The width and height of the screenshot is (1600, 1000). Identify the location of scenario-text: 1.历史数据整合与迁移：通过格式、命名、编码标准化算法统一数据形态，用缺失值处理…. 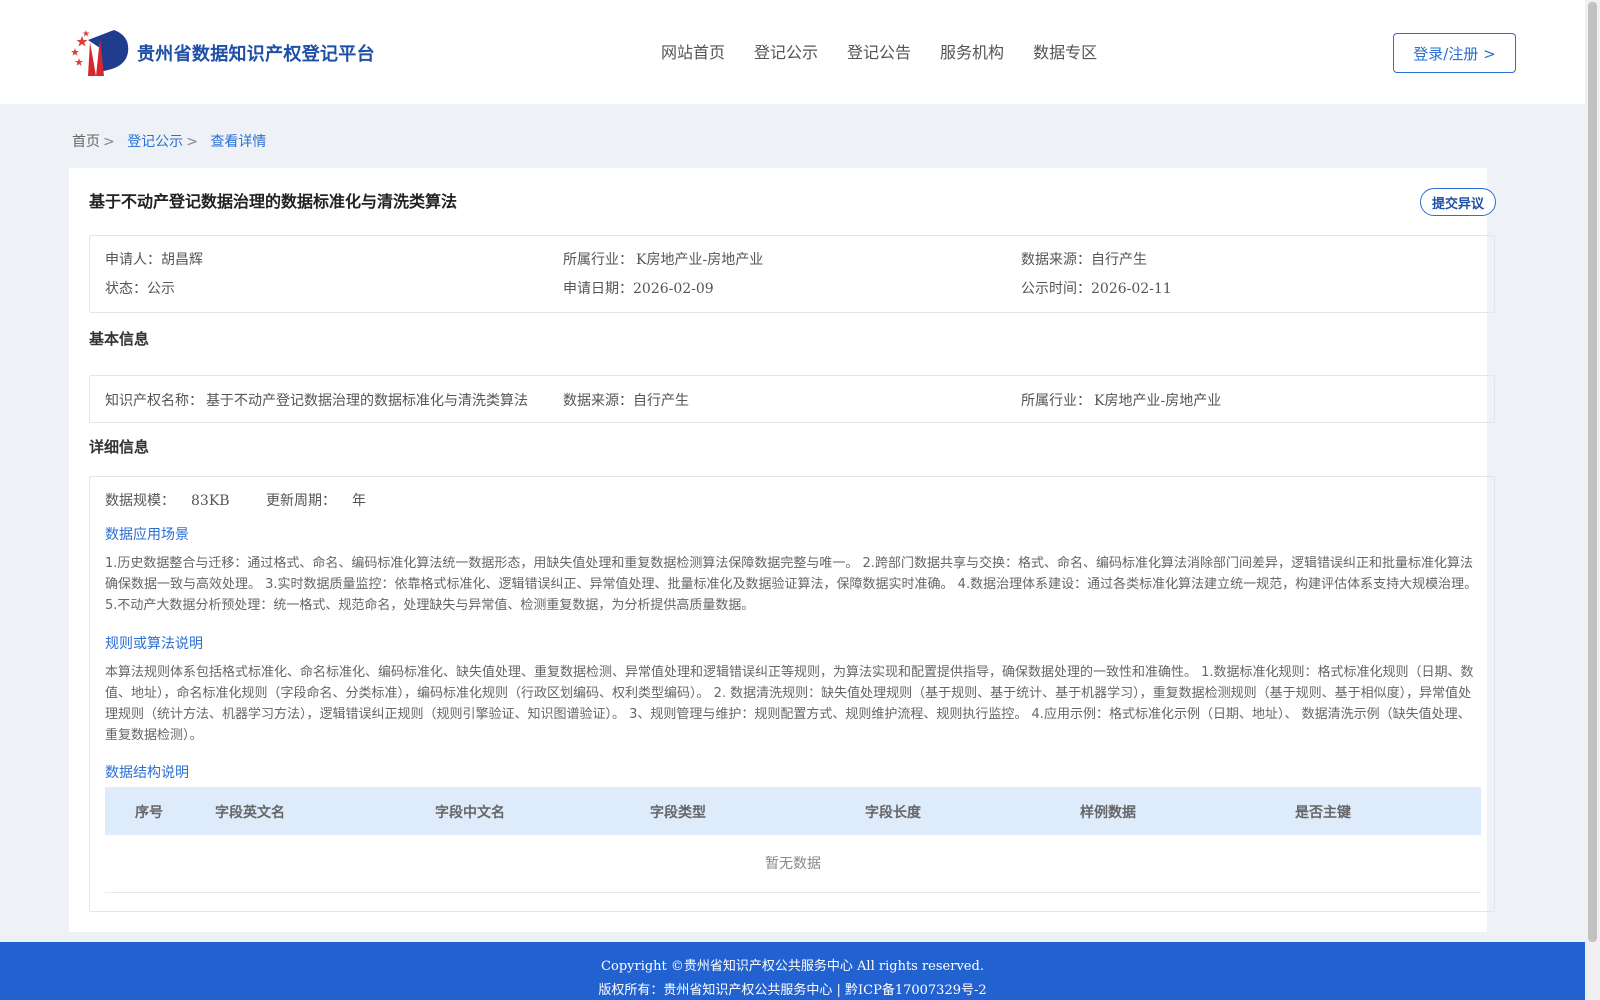
(791, 584).